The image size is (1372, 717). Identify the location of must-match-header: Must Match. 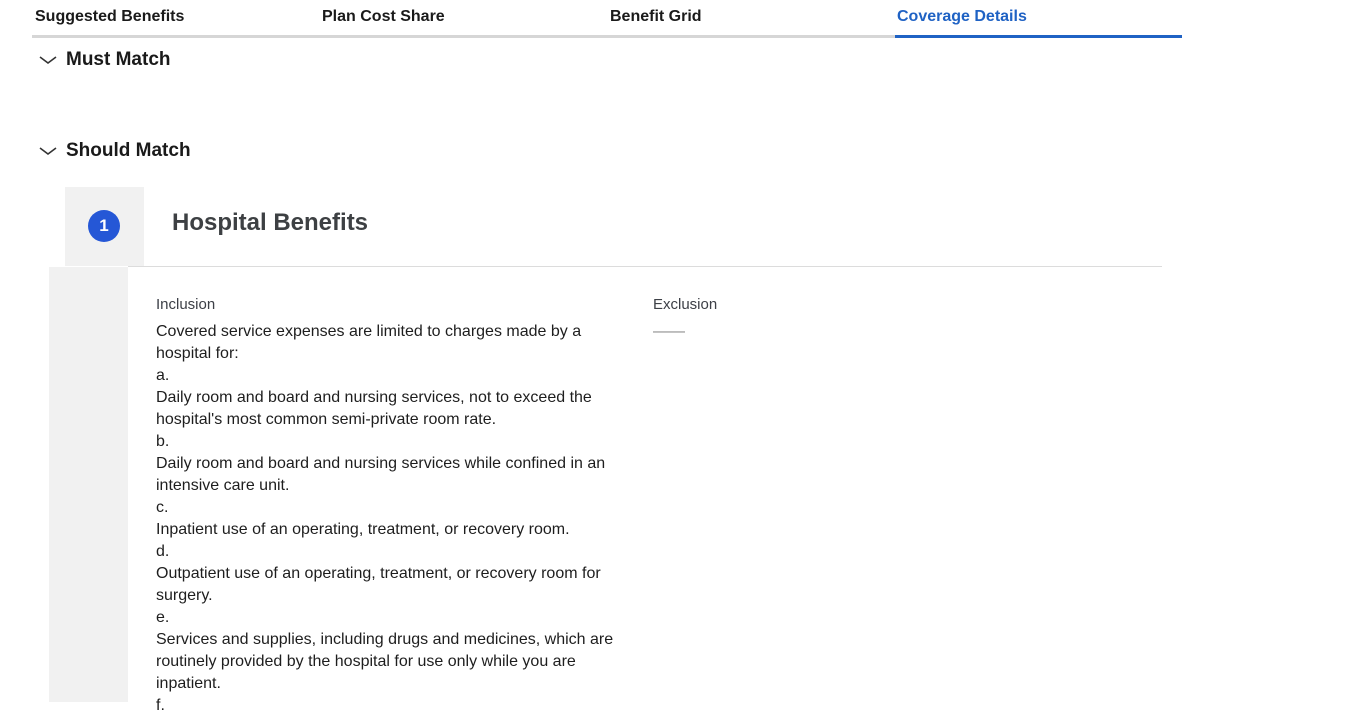
(104, 60).